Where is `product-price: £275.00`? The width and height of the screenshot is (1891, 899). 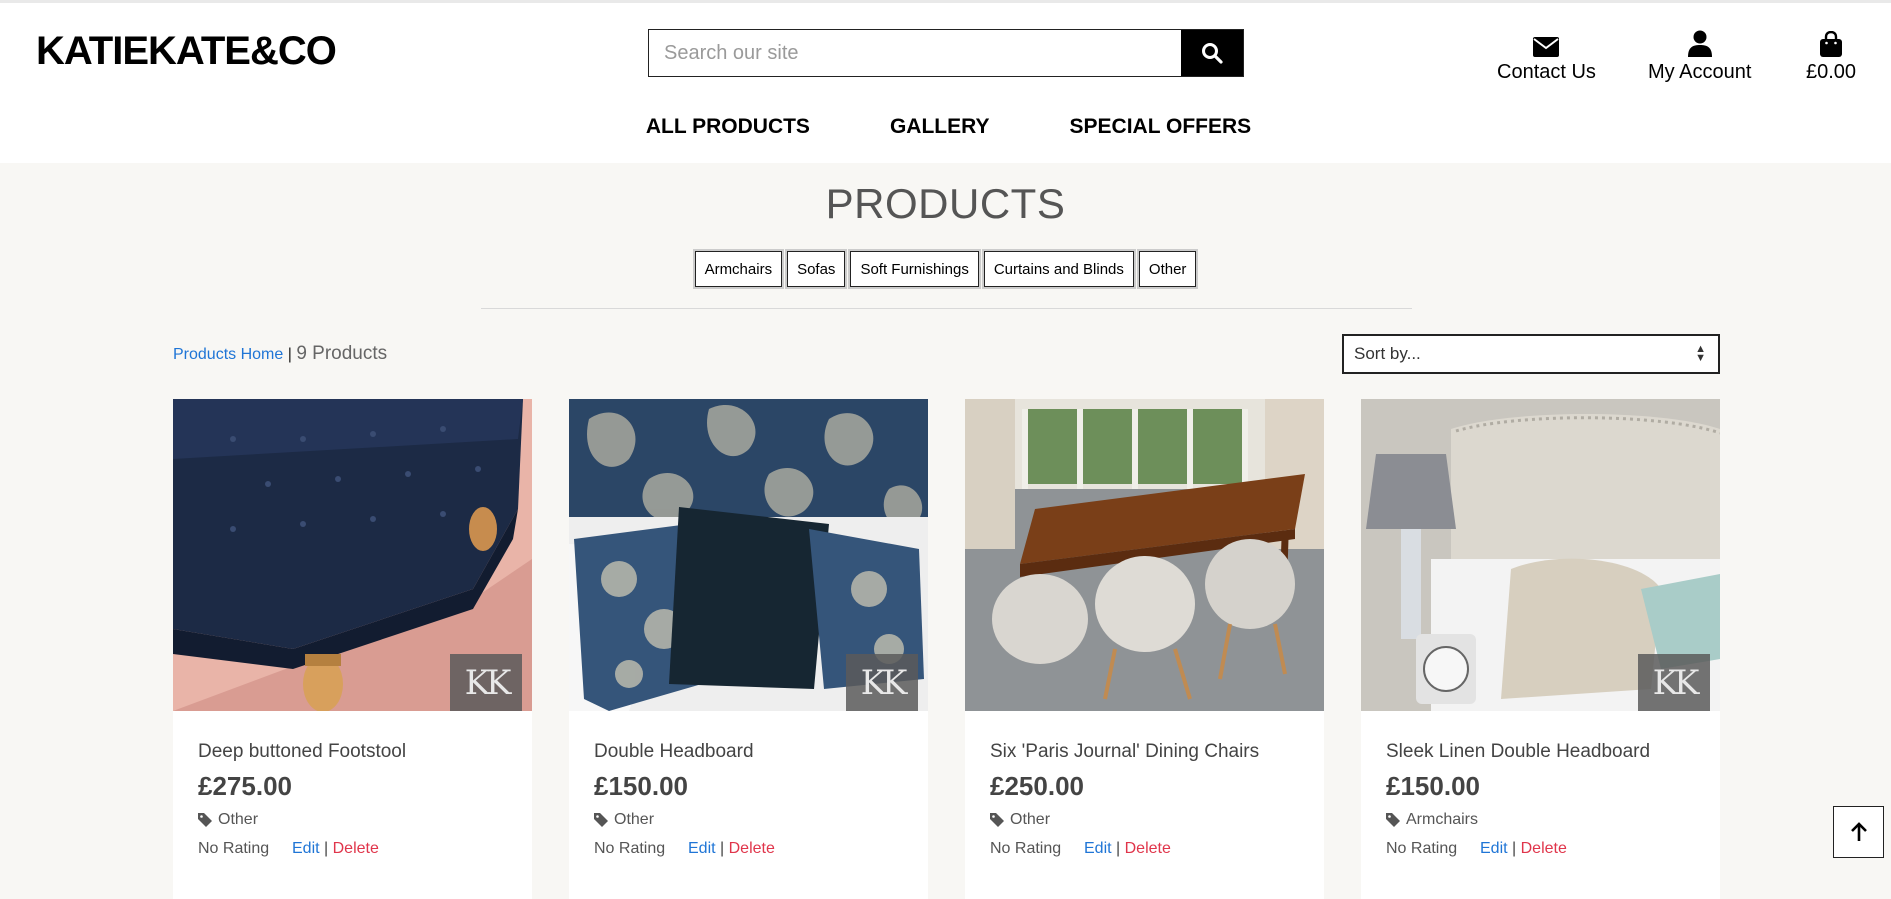 product-price: £275.00 is located at coordinates (245, 786).